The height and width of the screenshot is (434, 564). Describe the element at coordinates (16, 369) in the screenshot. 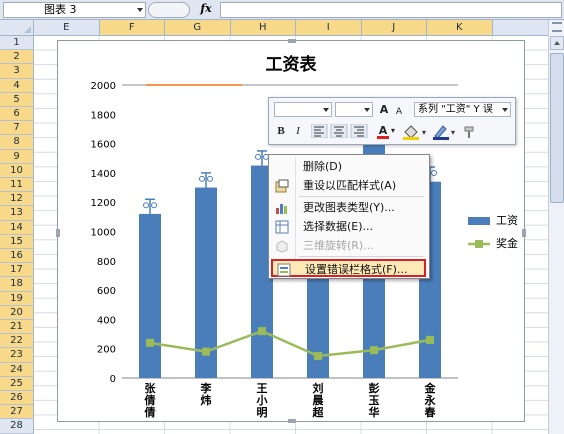

I see `row-header-24: 24` at that location.